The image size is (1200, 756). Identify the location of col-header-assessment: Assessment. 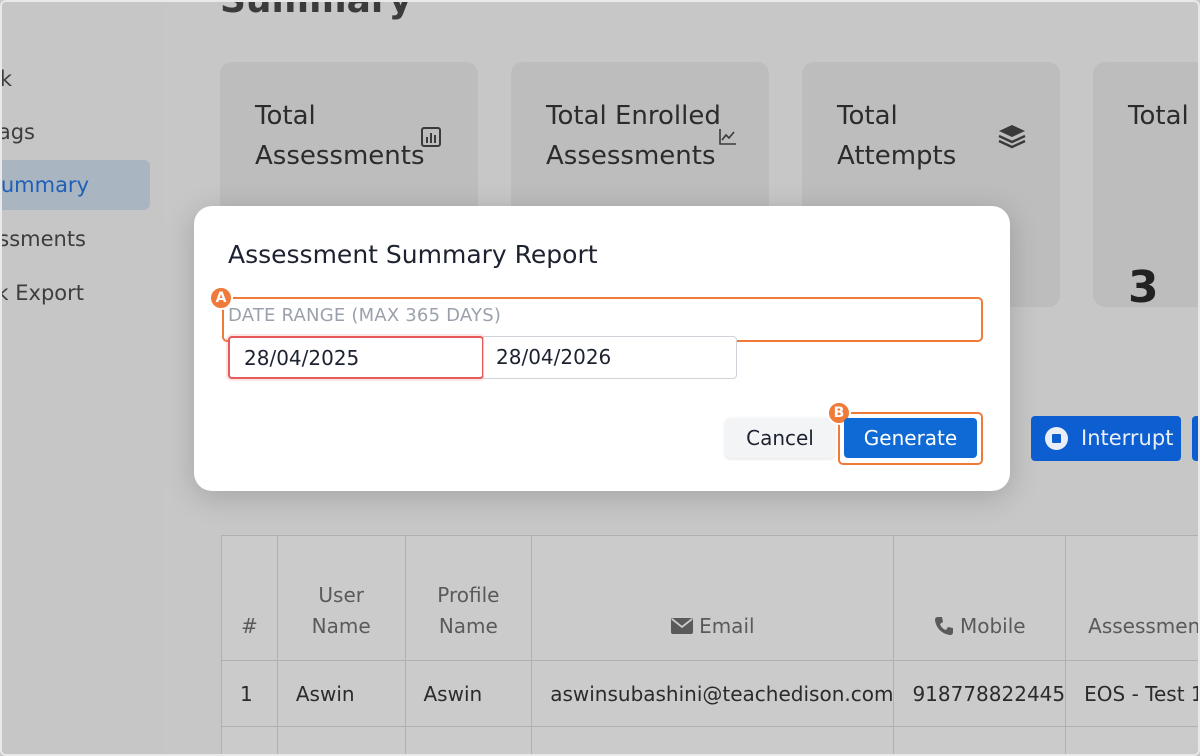
(1131, 598).